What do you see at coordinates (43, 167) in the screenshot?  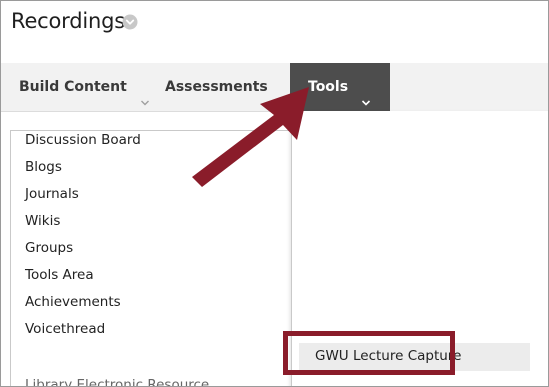 I see `menu-item-blogs: Blogs` at bounding box center [43, 167].